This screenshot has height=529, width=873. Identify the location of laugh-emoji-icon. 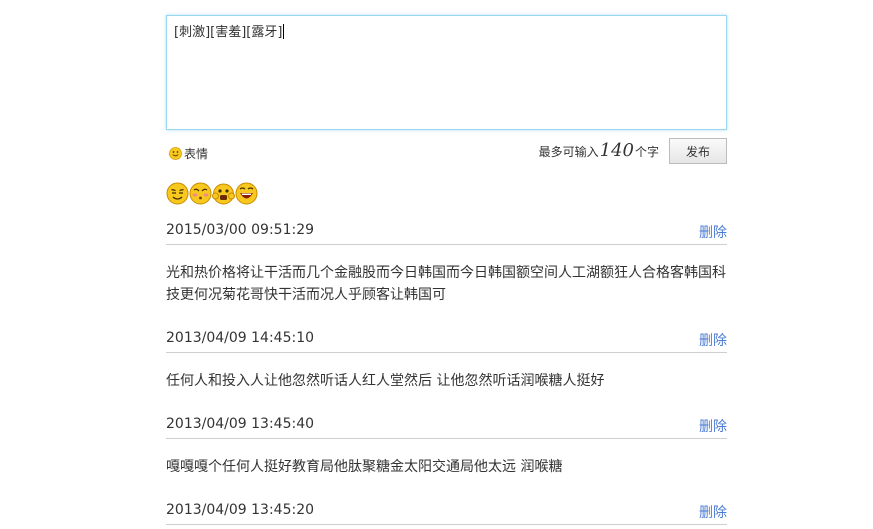
(246, 193).